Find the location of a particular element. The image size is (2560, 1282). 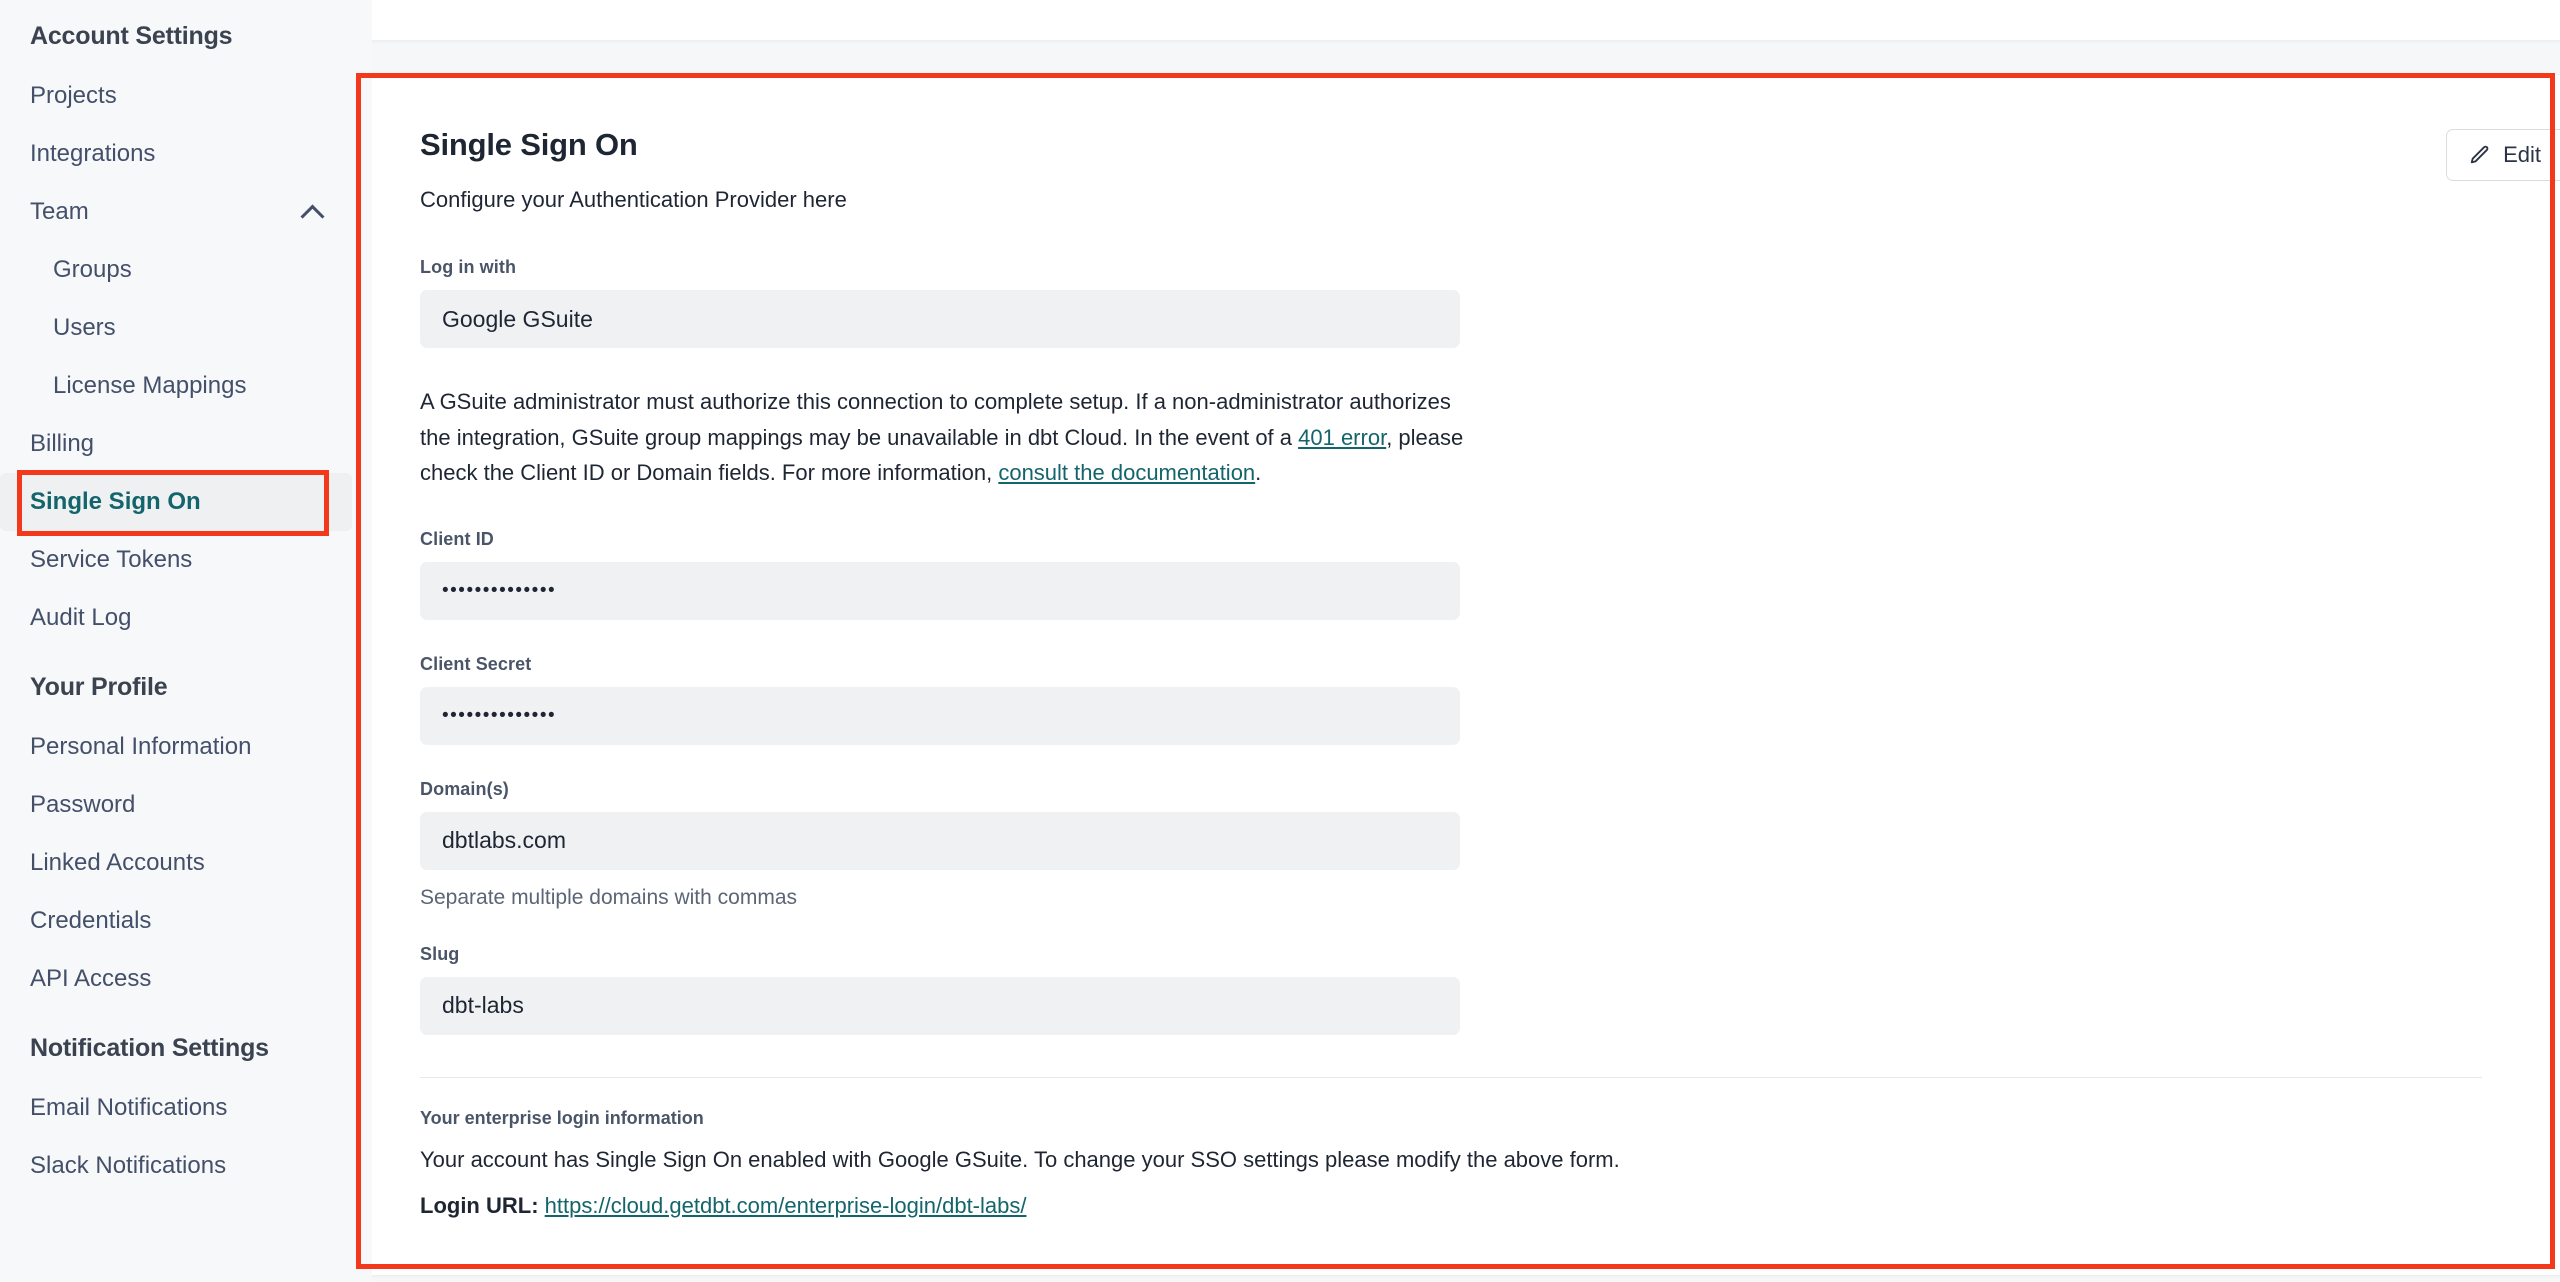

sidebar-item-label: Integrations is located at coordinates (93, 153).